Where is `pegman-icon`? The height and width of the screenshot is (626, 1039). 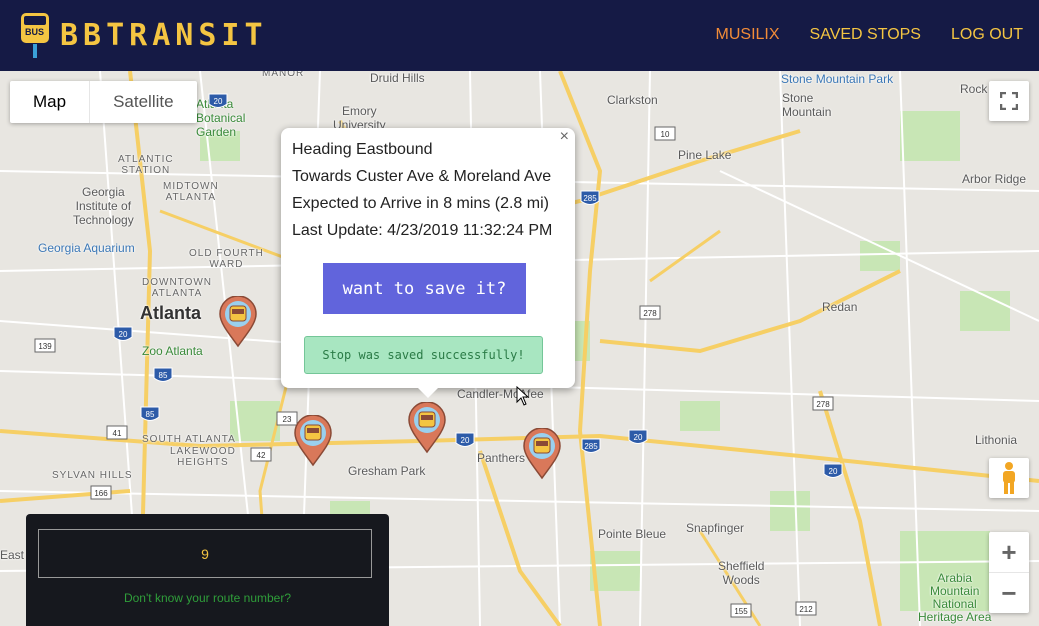 pegman-icon is located at coordinates (1009, 478).